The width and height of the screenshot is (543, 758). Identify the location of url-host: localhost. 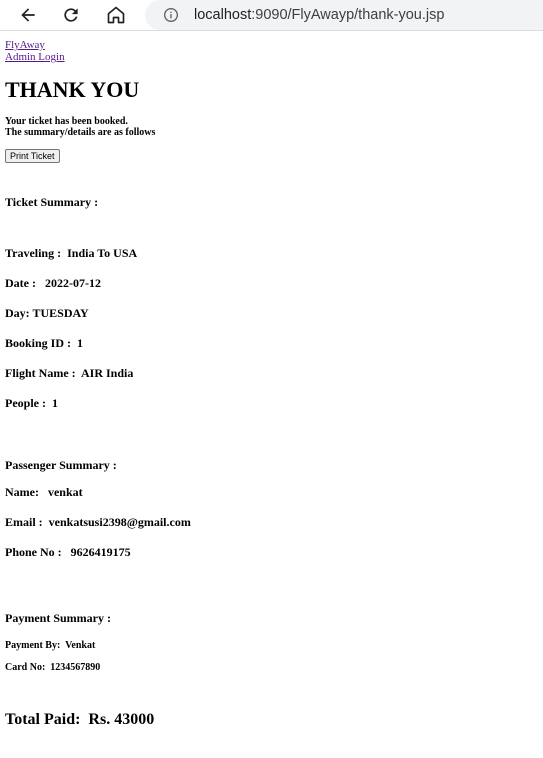
(223, 15).